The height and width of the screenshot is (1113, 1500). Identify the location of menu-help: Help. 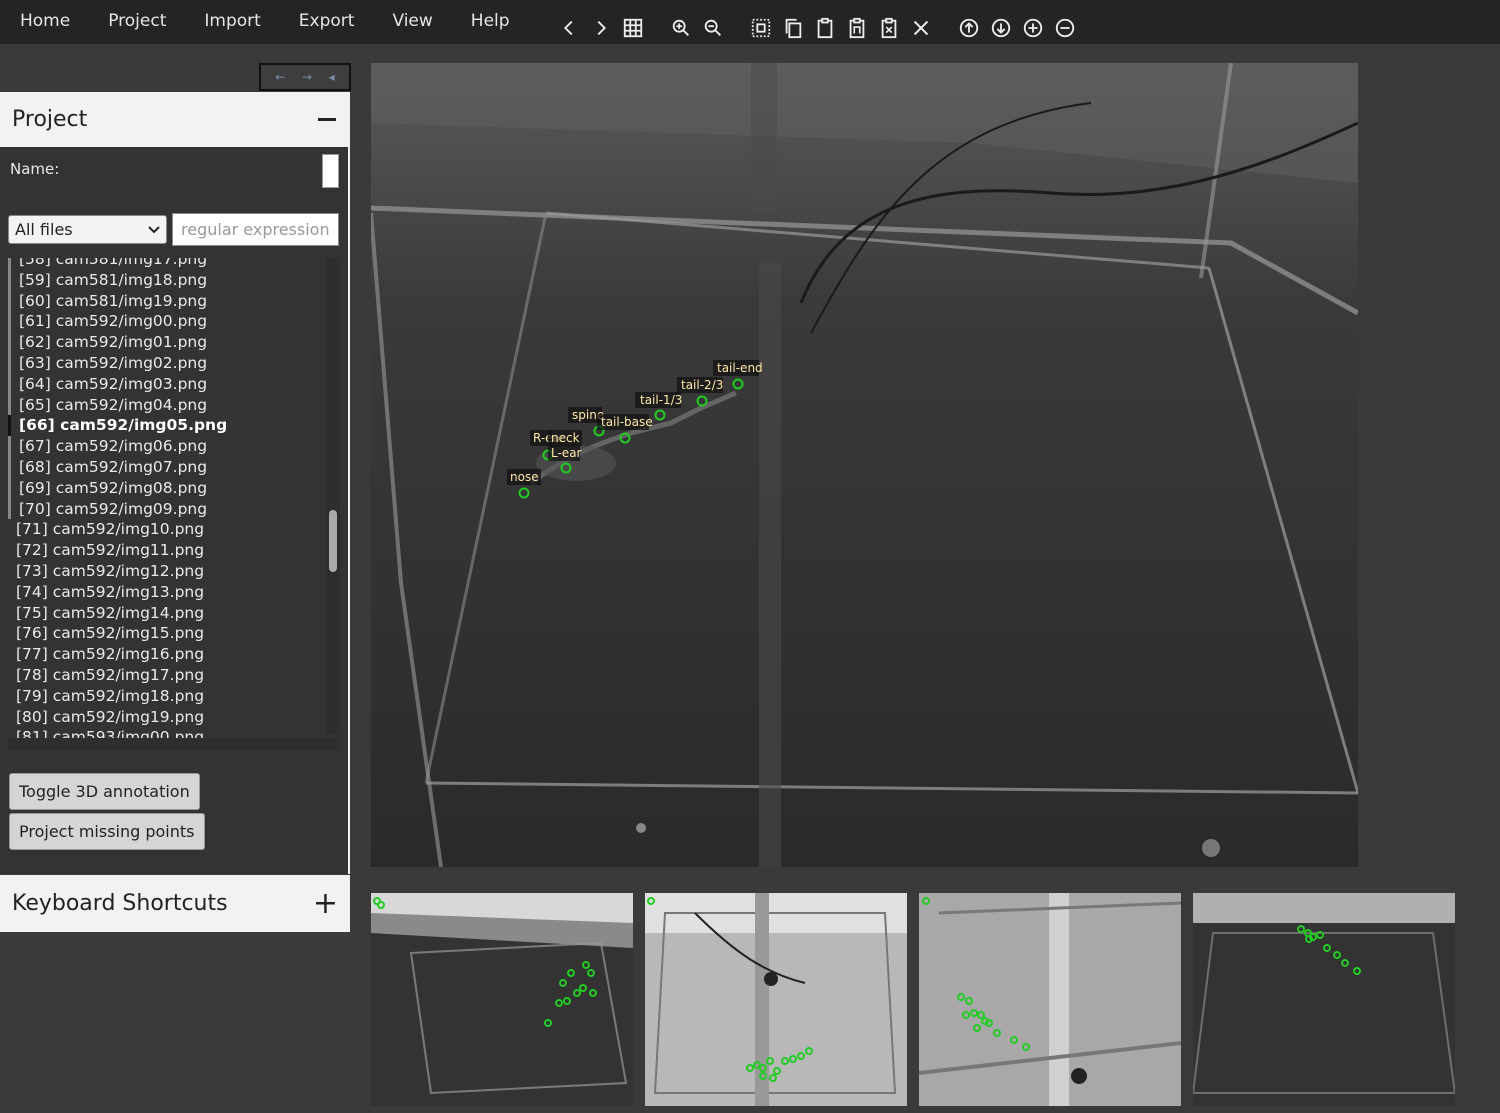
(490, 22).